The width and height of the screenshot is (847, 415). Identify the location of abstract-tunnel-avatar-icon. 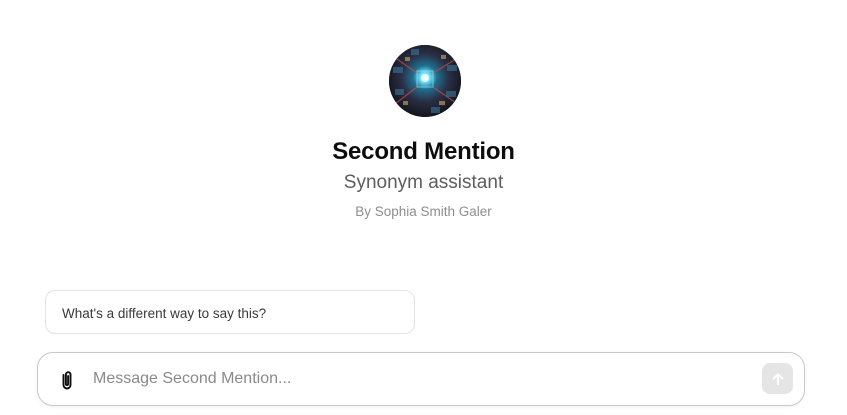
(425, 81).